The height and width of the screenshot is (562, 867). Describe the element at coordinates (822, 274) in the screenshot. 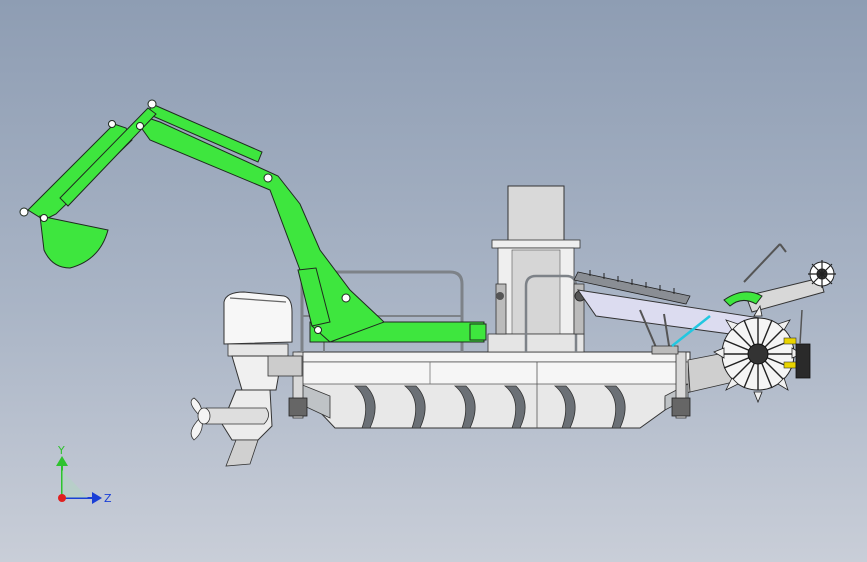

I see `top-sprocket` at that location.